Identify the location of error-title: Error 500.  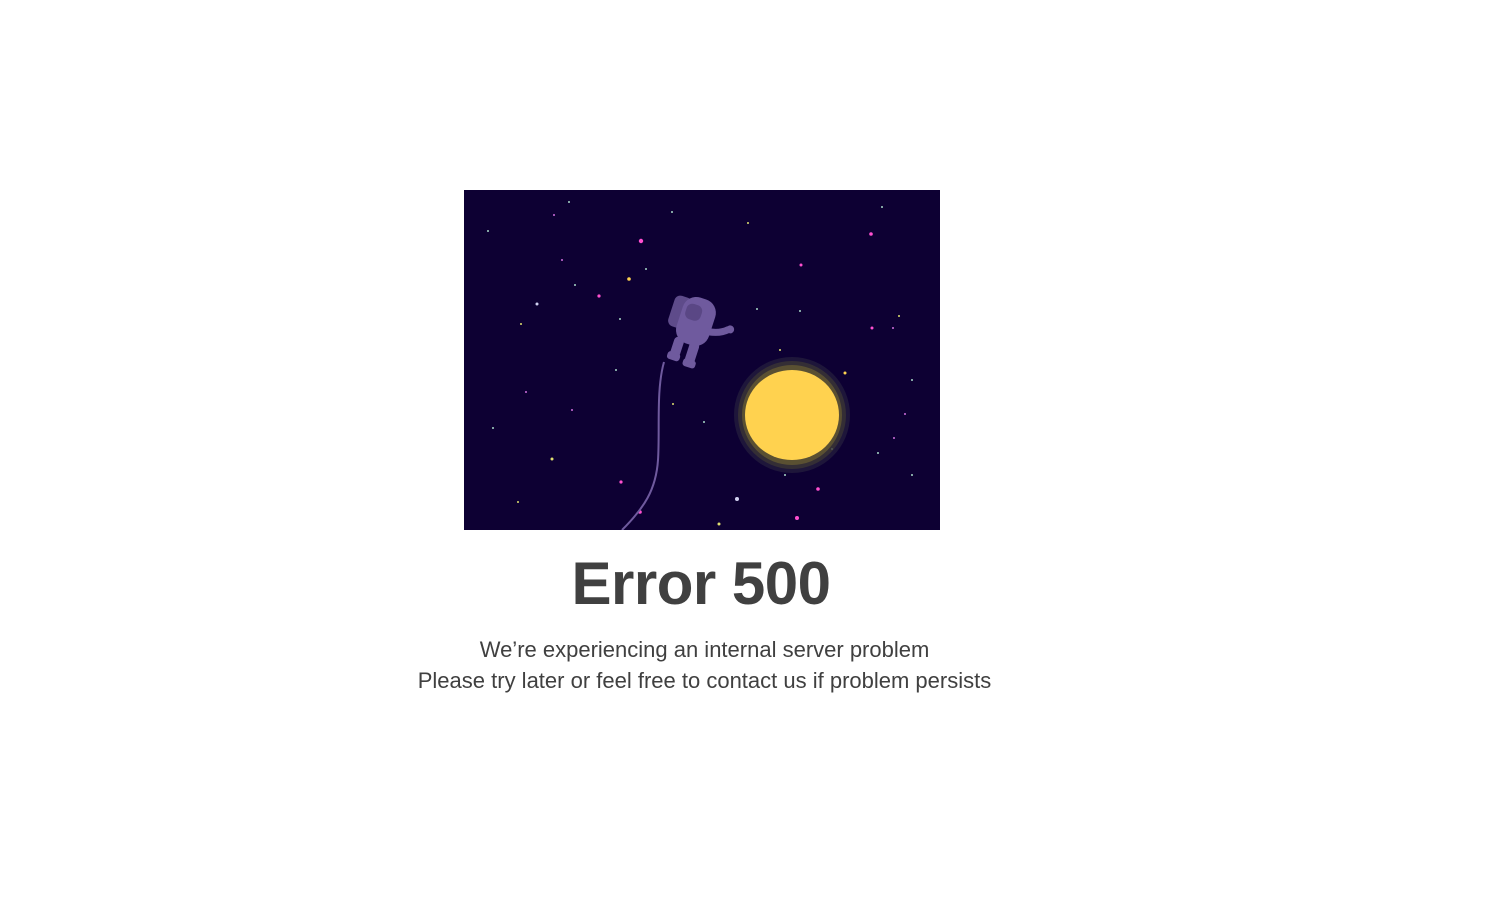
(701, 583).